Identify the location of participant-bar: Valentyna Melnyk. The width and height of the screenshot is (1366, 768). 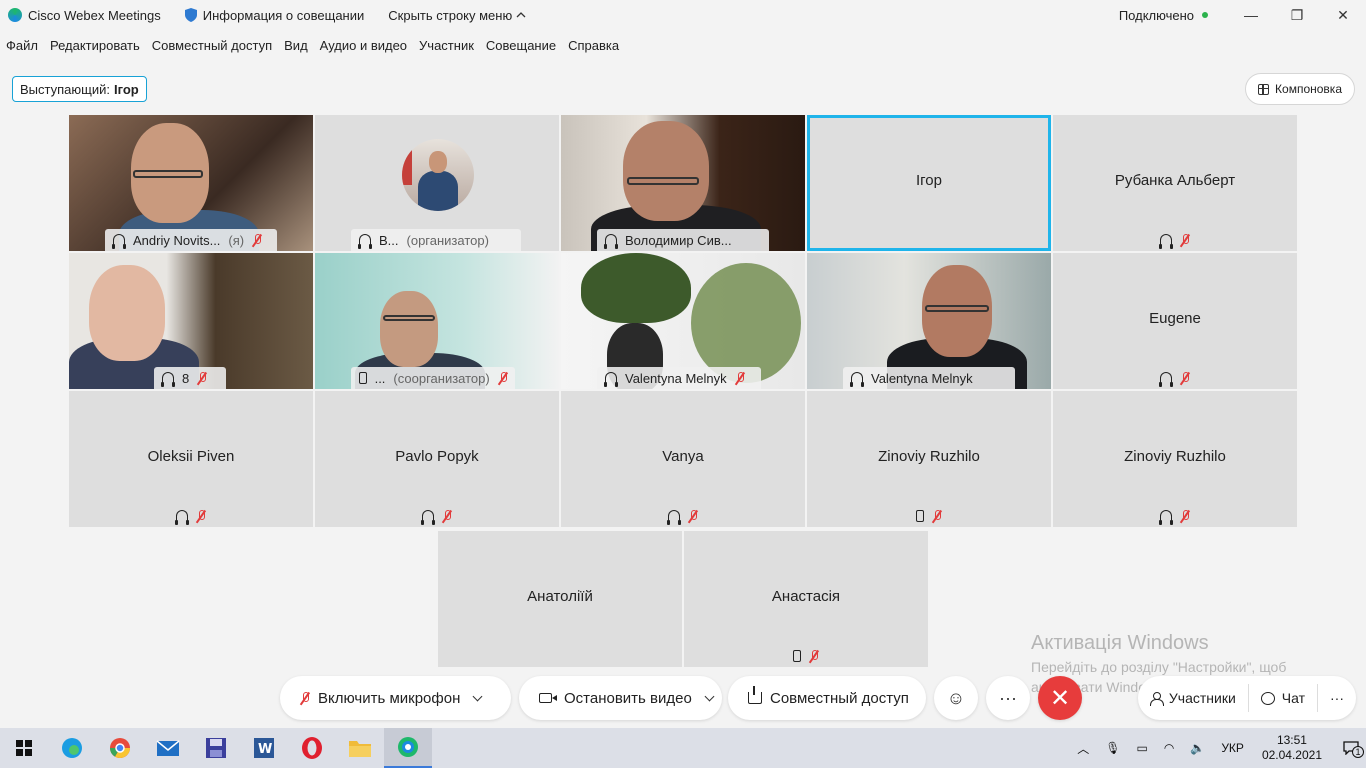
(679, 378).